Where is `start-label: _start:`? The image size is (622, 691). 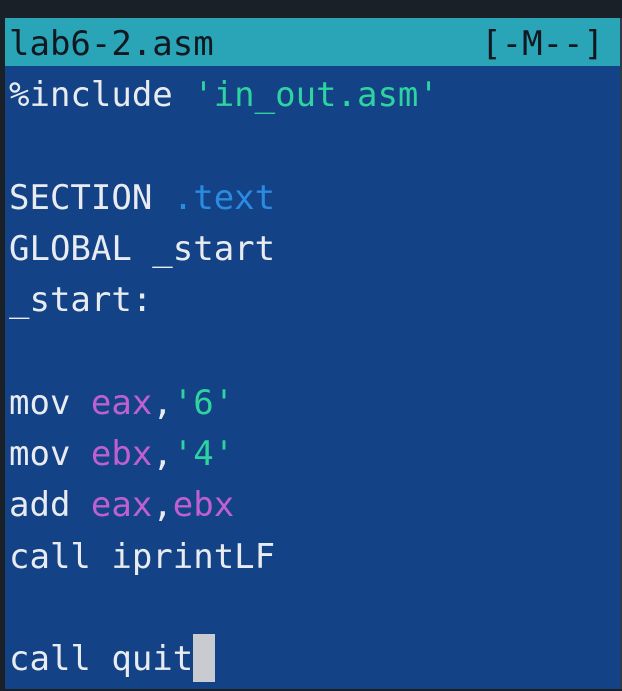
start-label: _start: is located at coordinates (81, 300).